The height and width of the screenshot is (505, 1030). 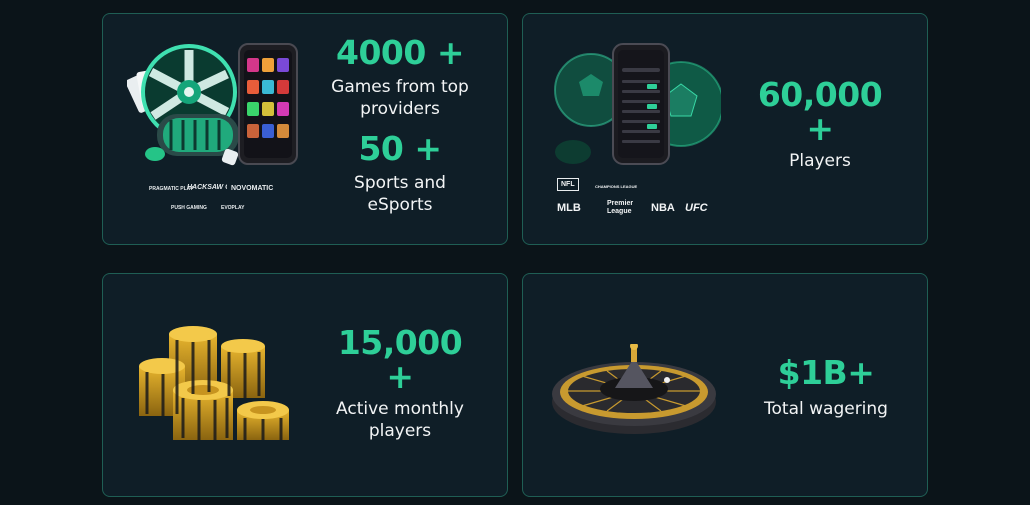 What do you see at coordinates (207, 187) in the screenshot?
I see `provider-logo-hacksaw: HACKSAW GAMING` at bounding box center [207, 187].